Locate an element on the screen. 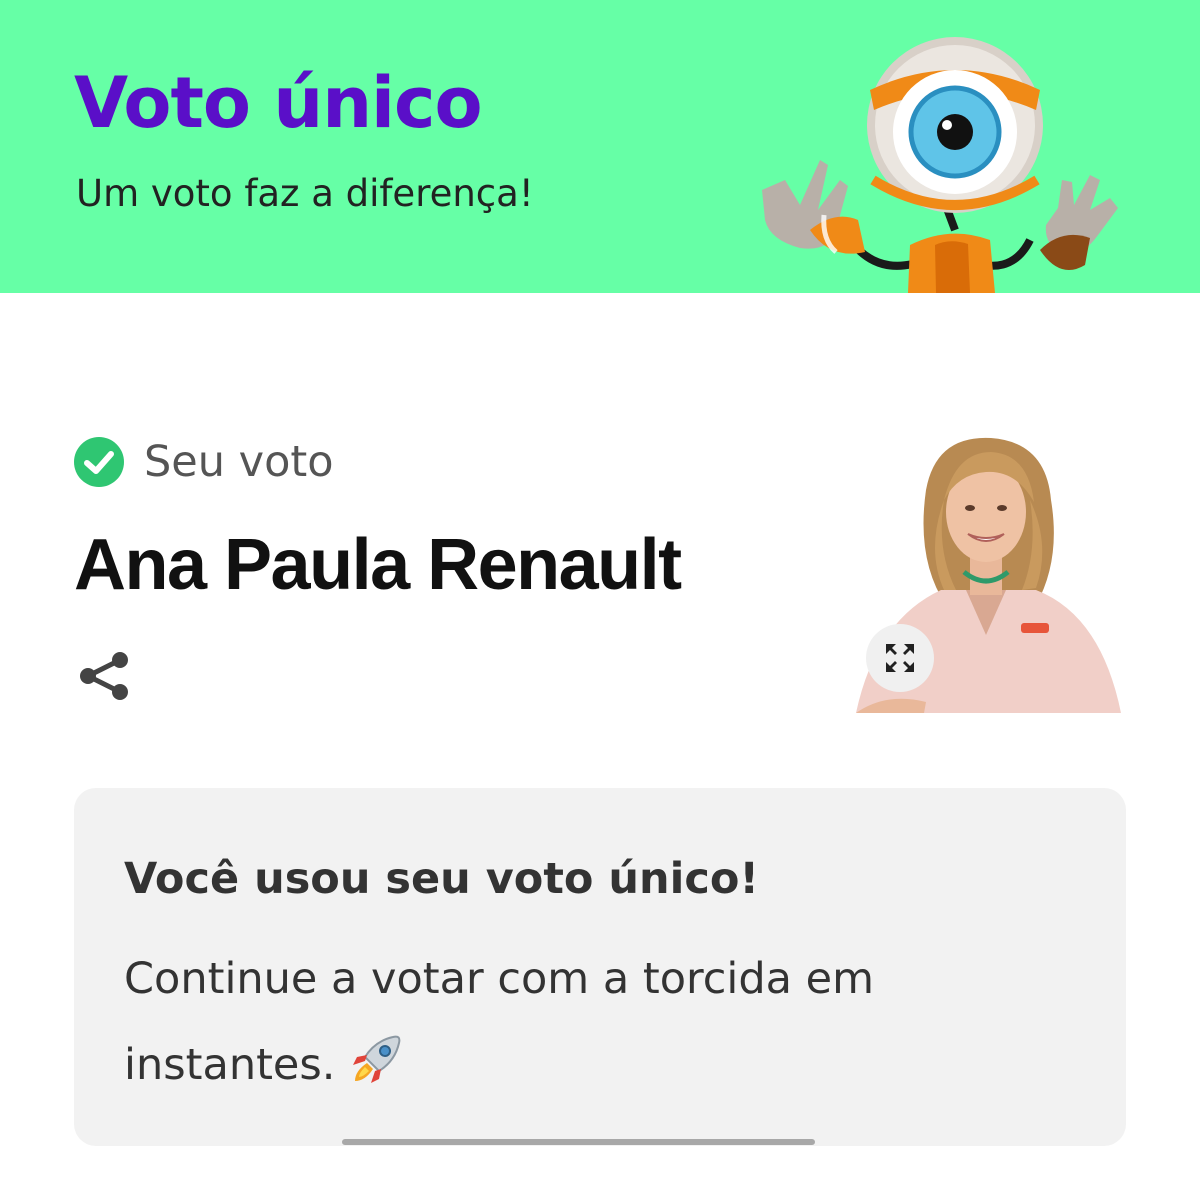 This screenshot has width=1200, height=1200. scroll-indicator is located at coordinates (578, 1142).